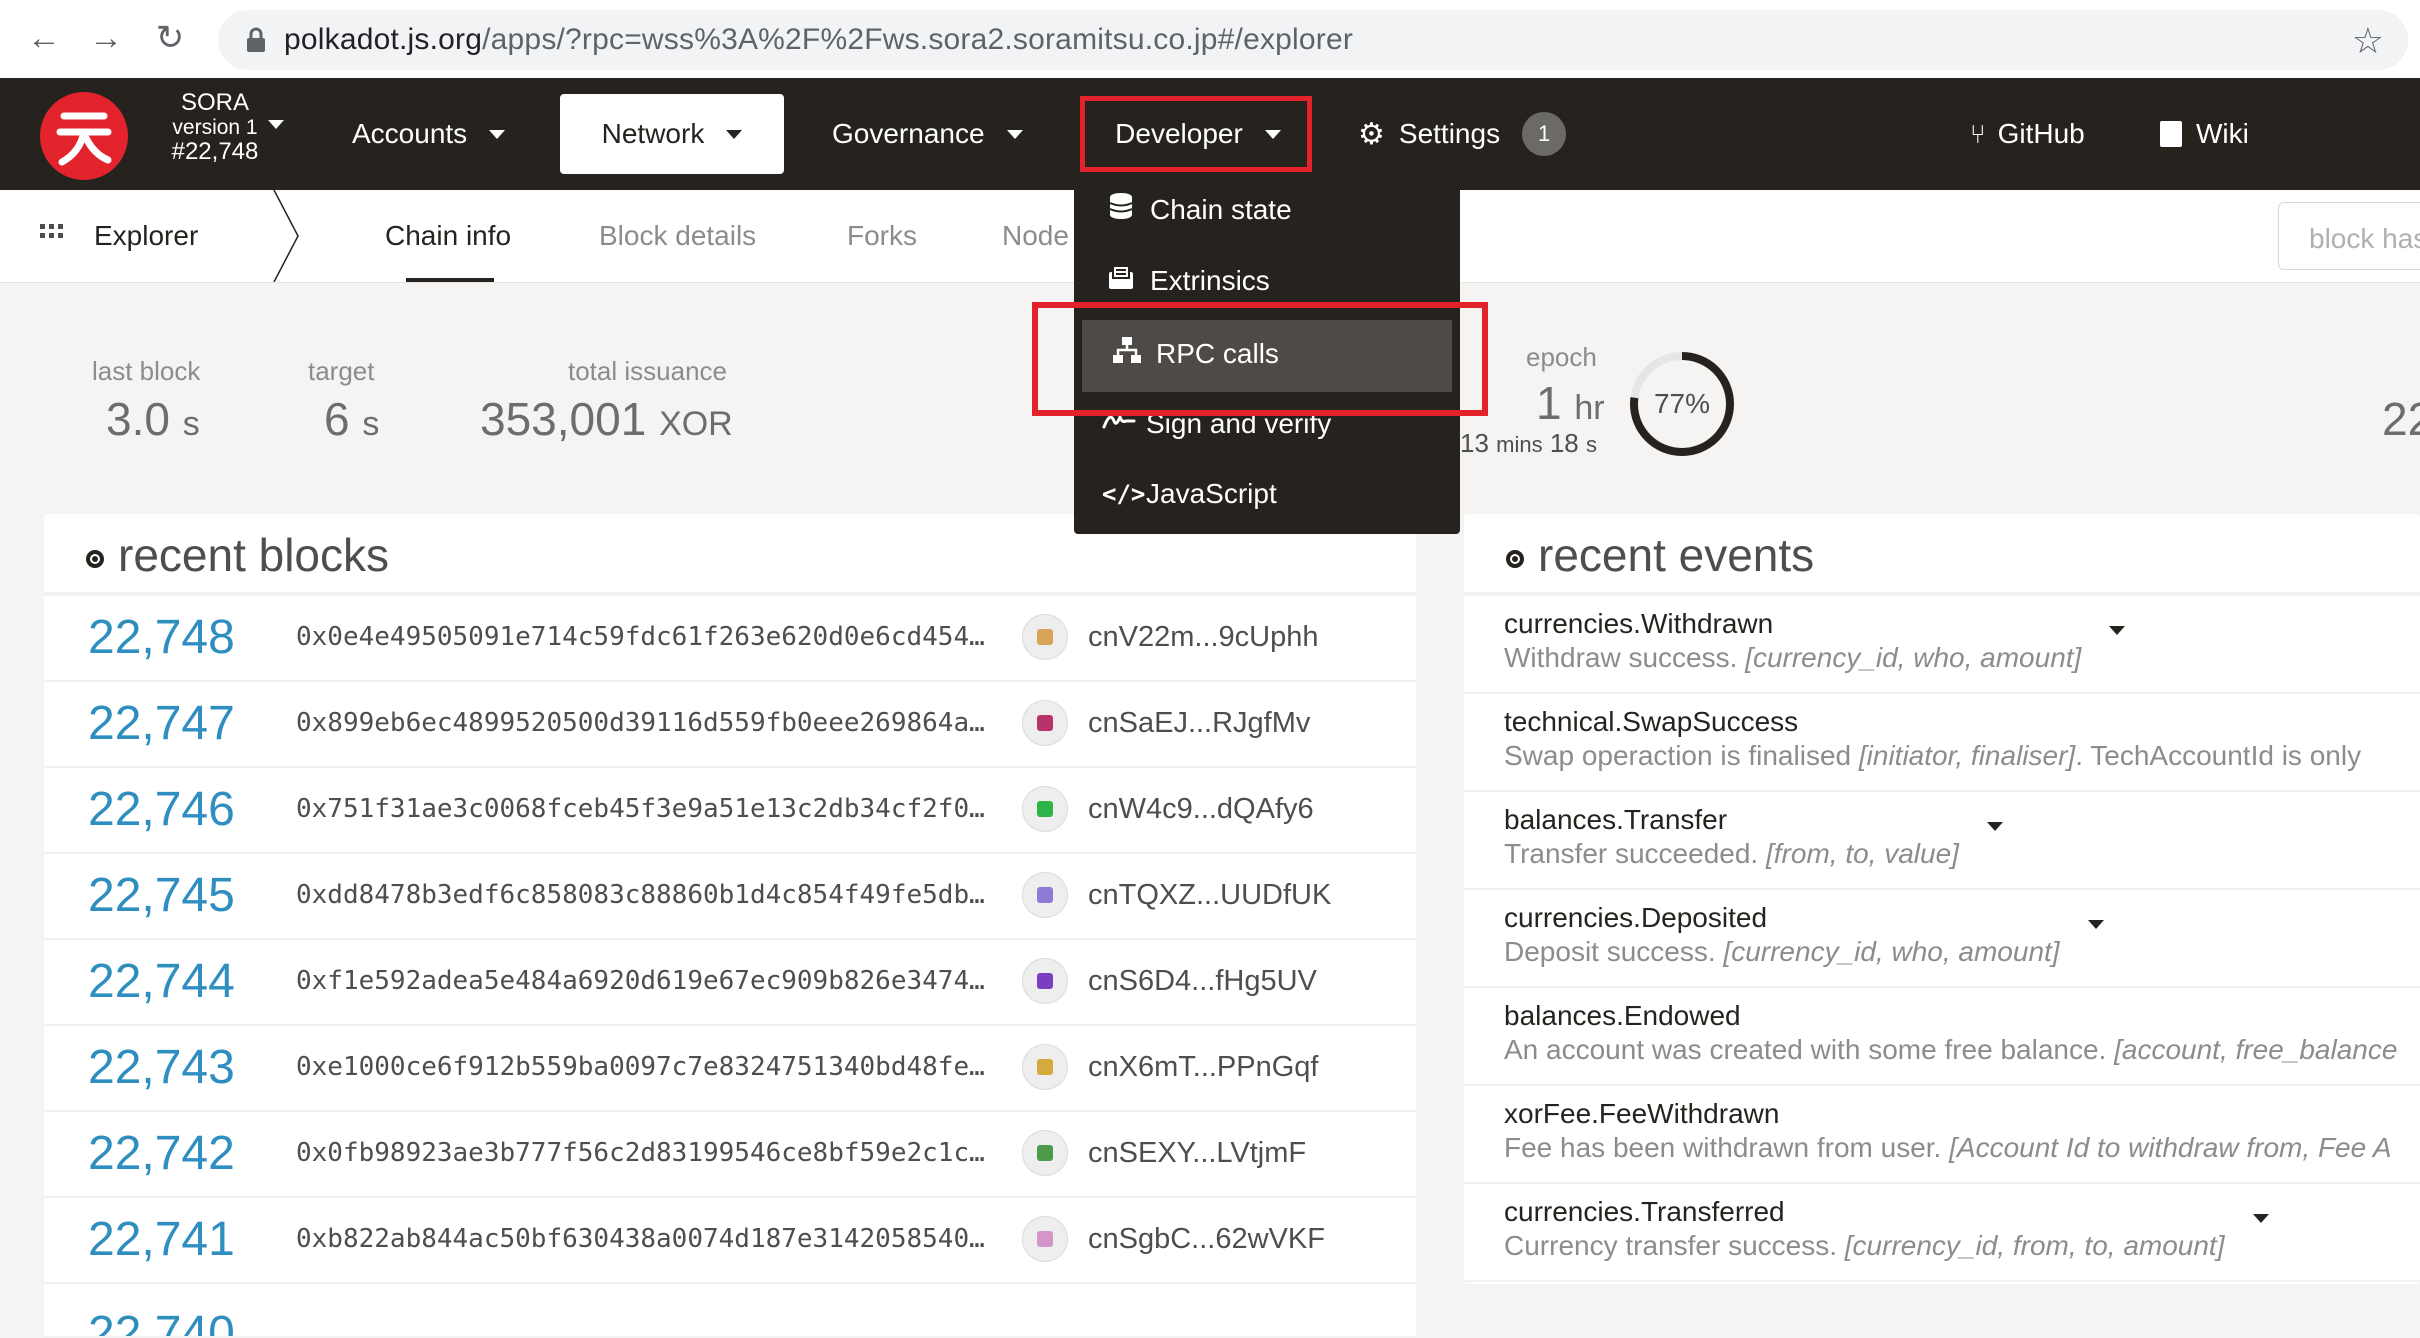  Describe the element at coordinates (1199, 723) in the screenshot. I see `block-author: cnSaEJ...RJgfMv` at that location.